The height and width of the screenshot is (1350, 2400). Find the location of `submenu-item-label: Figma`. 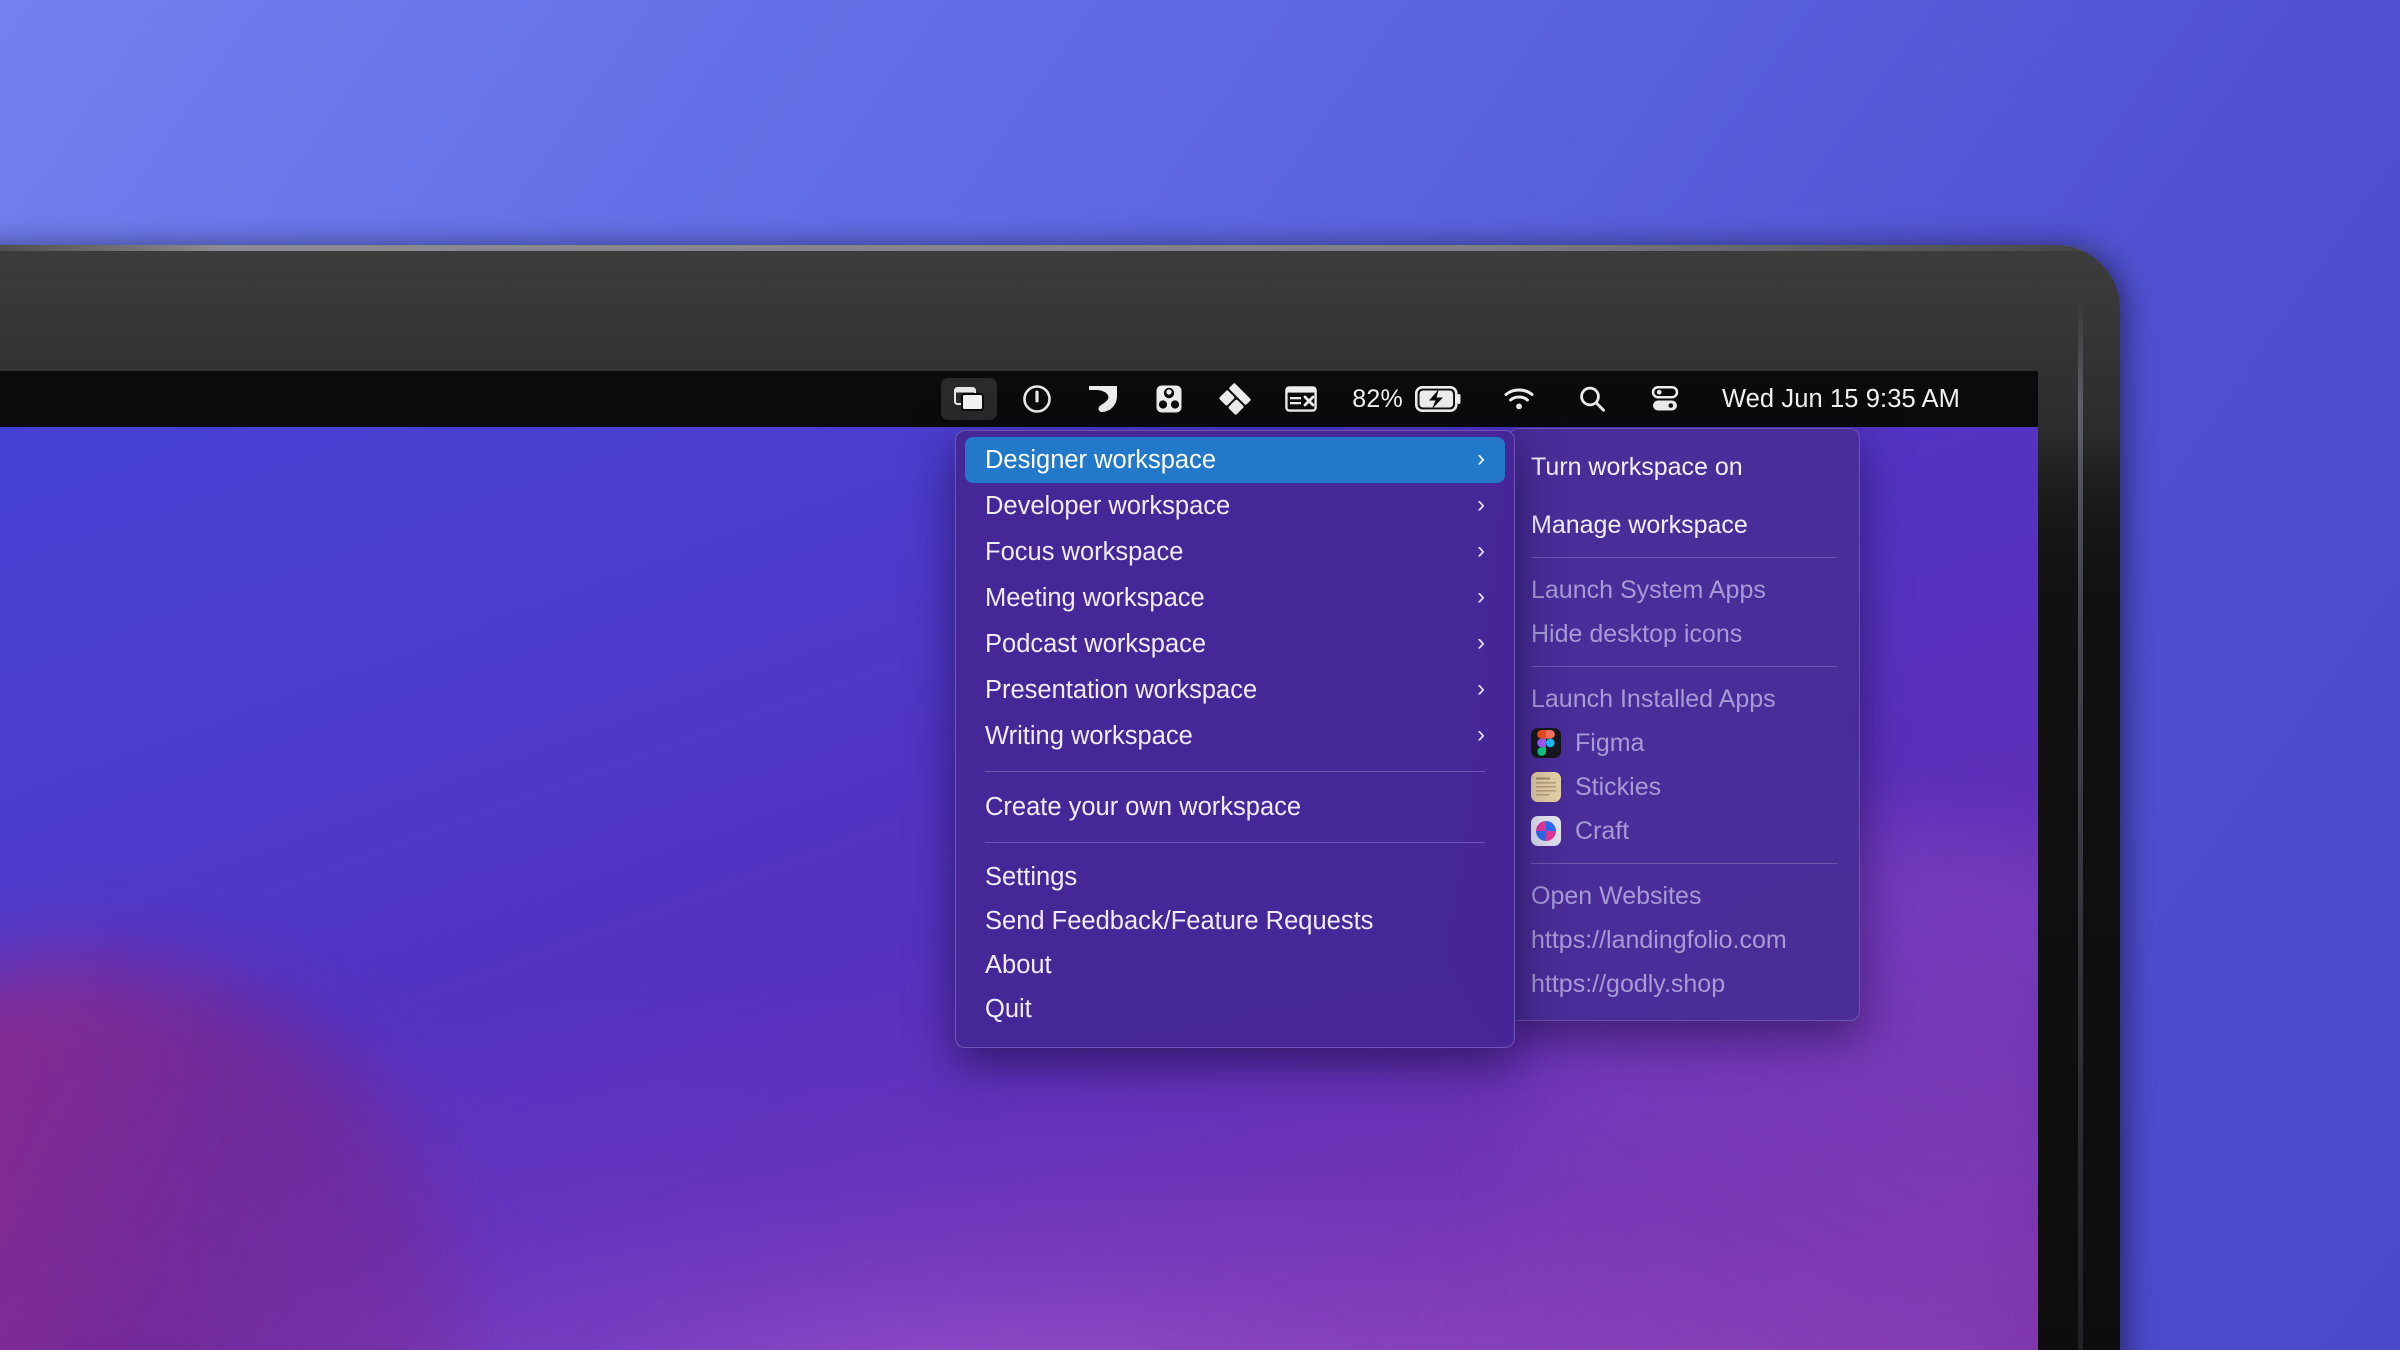

submenu-item-label: Figma is located at coordinates (1610, 742).